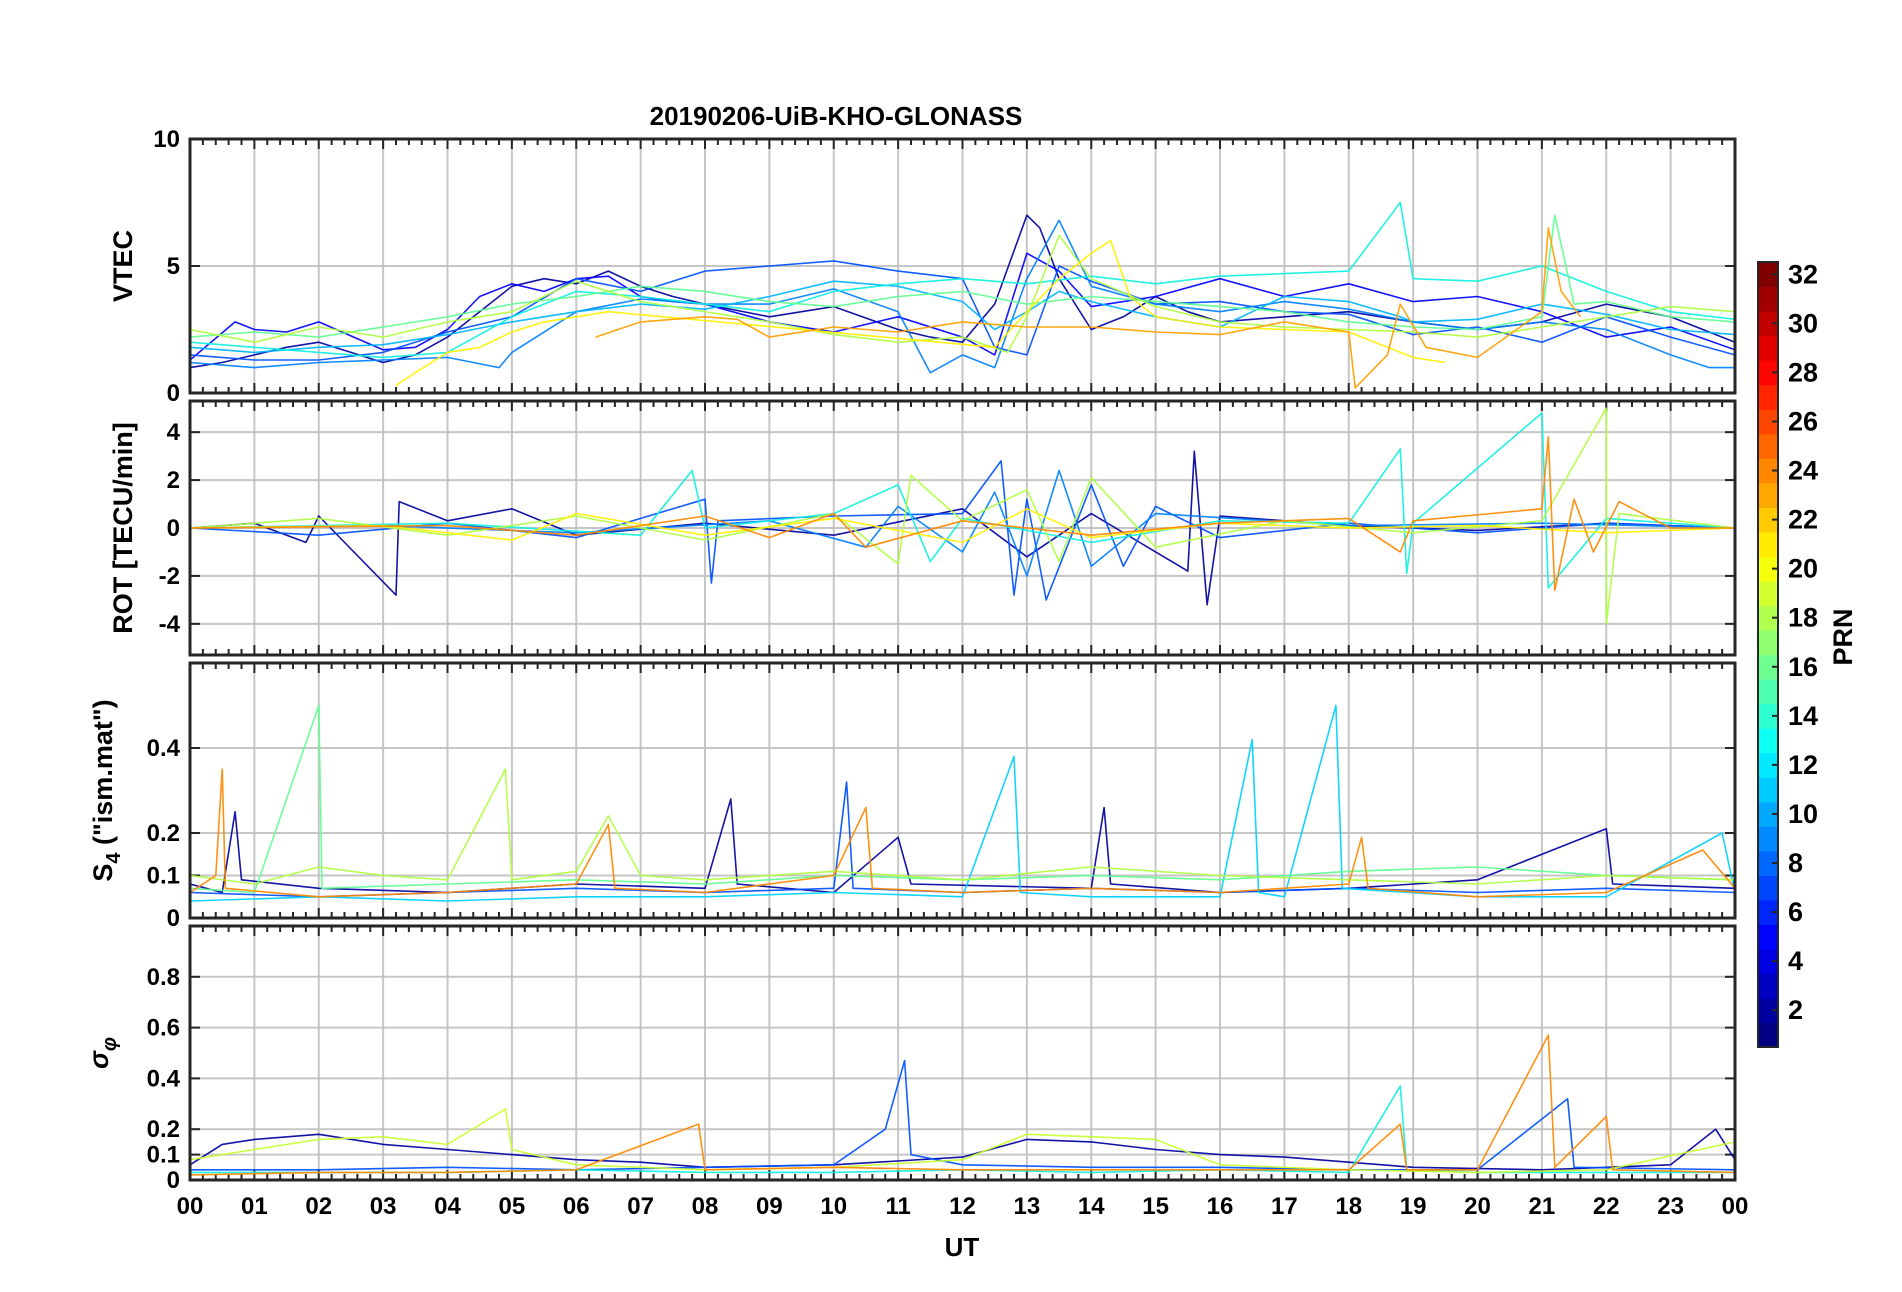  I want to click on x-tick-label: 18, so click(1348, 1206).